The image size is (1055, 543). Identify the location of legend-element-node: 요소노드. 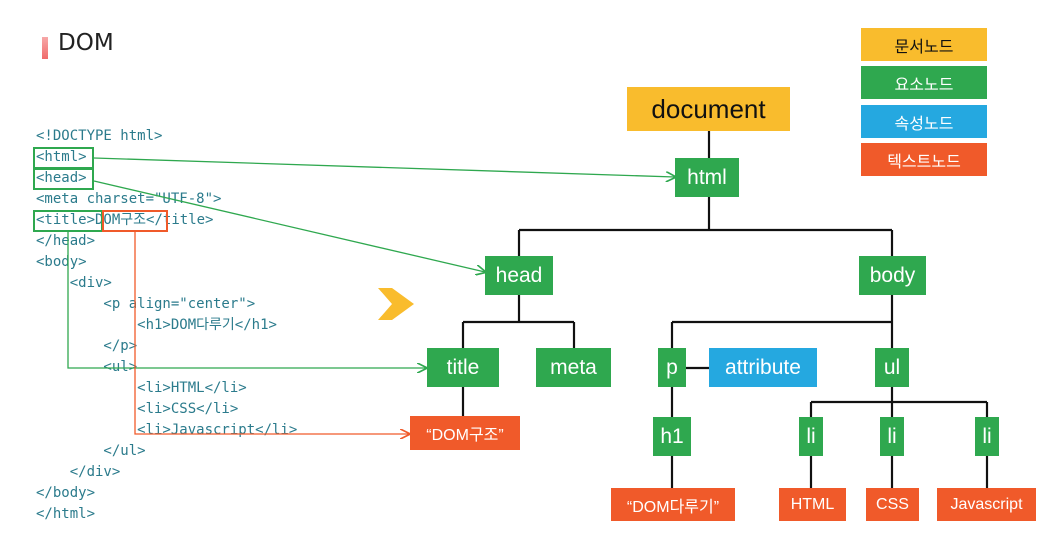
(924, 82).